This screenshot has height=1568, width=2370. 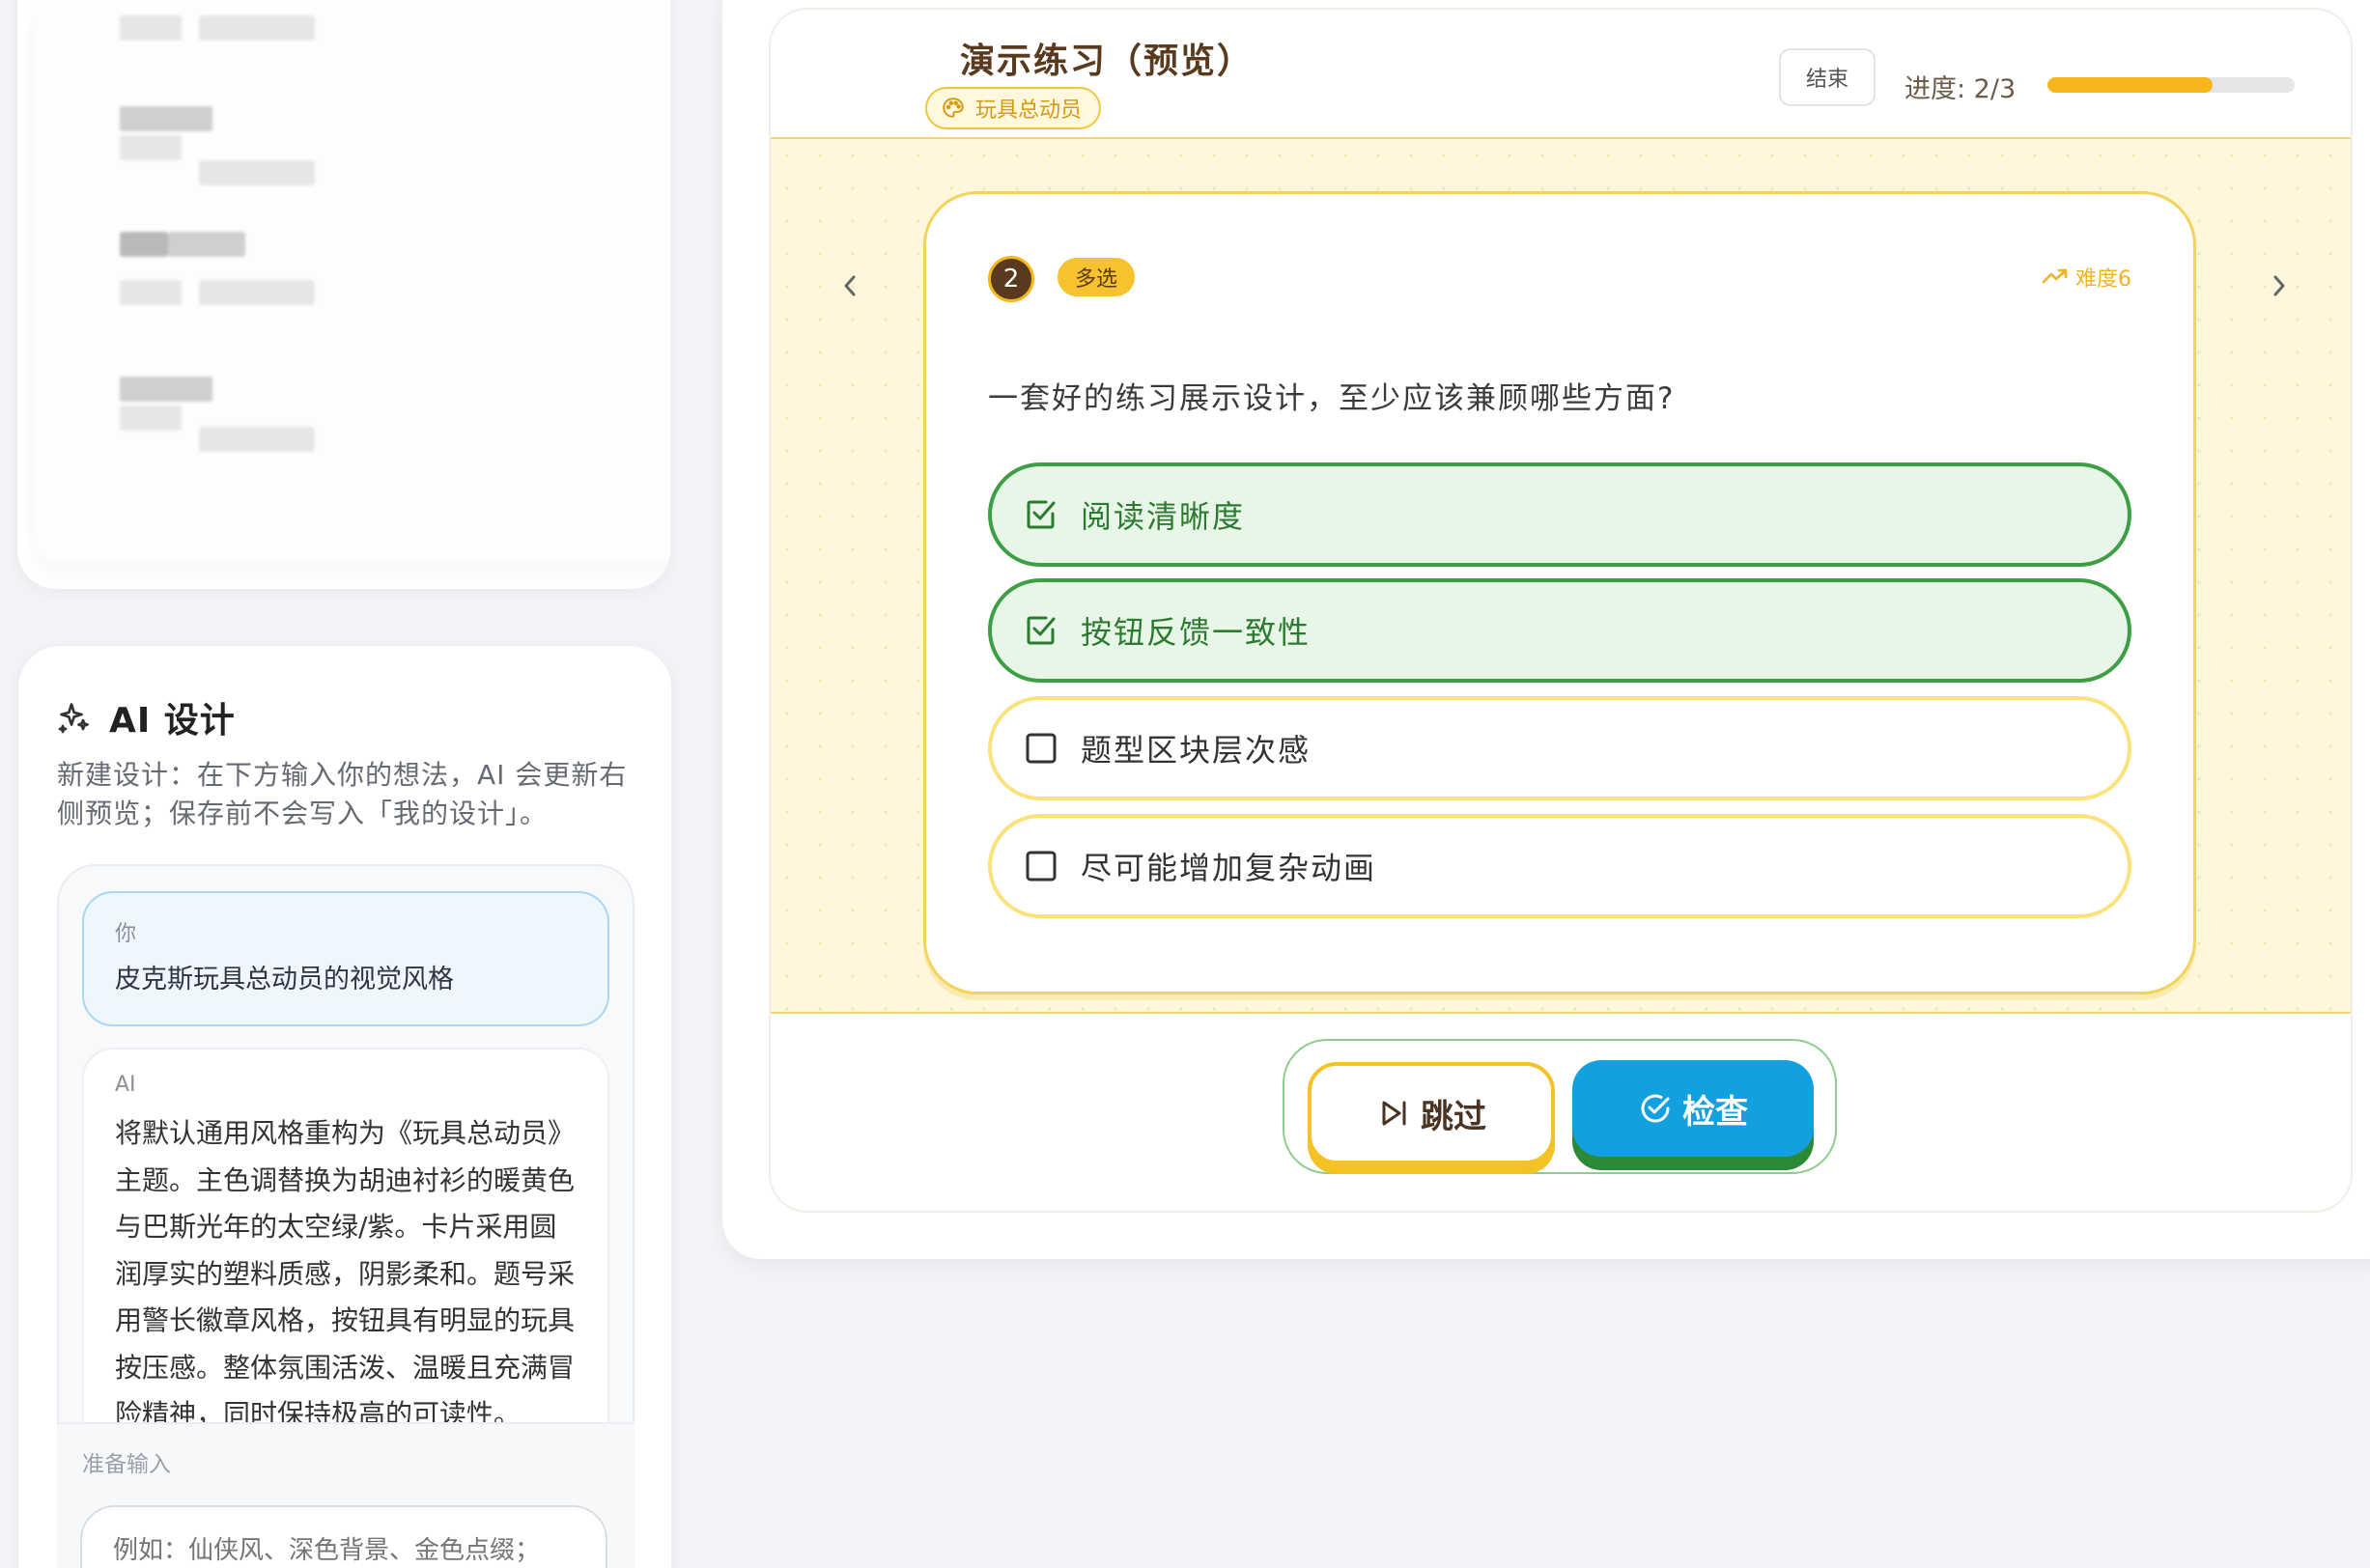 I want to click on input-status-label: 准备输入, so click(x=126, y=1465).